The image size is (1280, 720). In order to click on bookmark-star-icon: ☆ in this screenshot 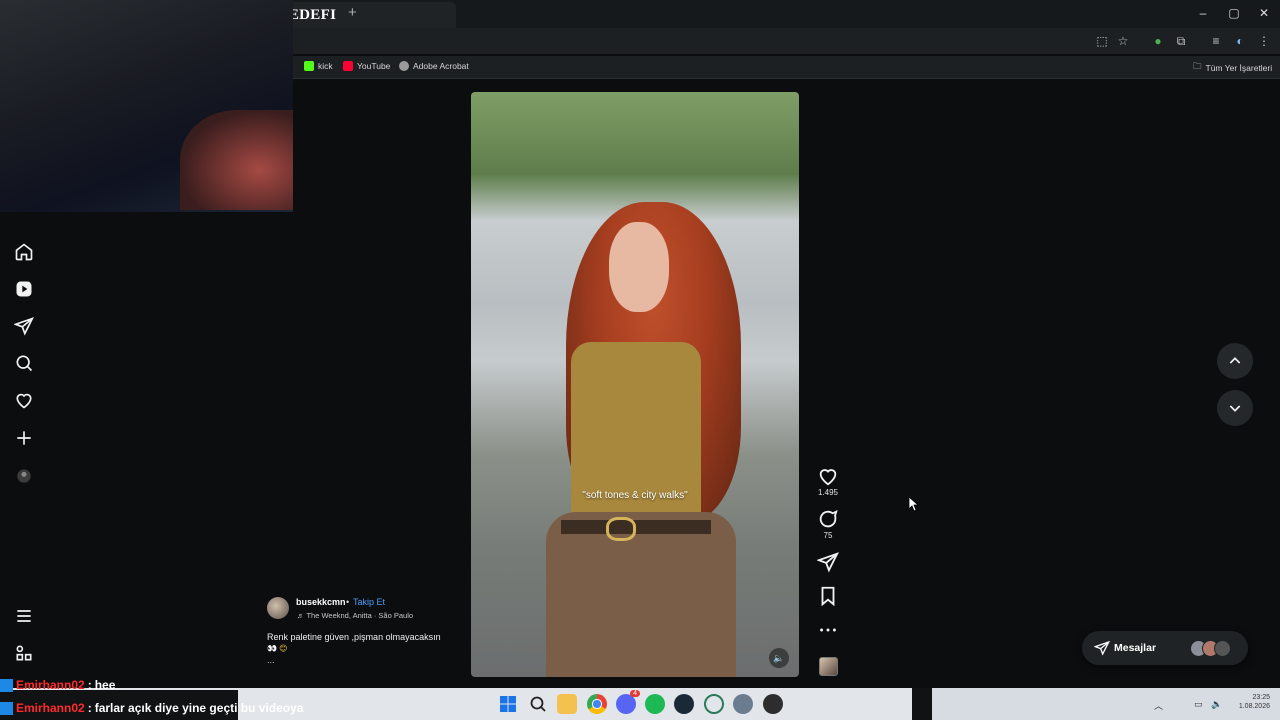, I will do `click(1123, 41)`.